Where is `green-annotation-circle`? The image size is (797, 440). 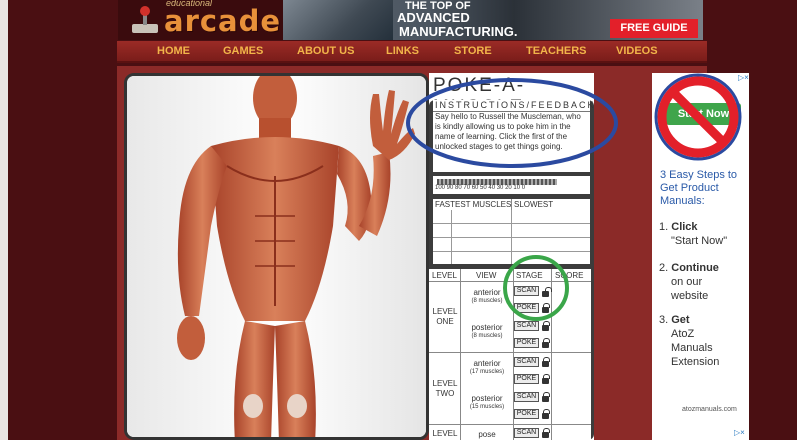
green-annotation-circle is located at coordinates (536, 288).